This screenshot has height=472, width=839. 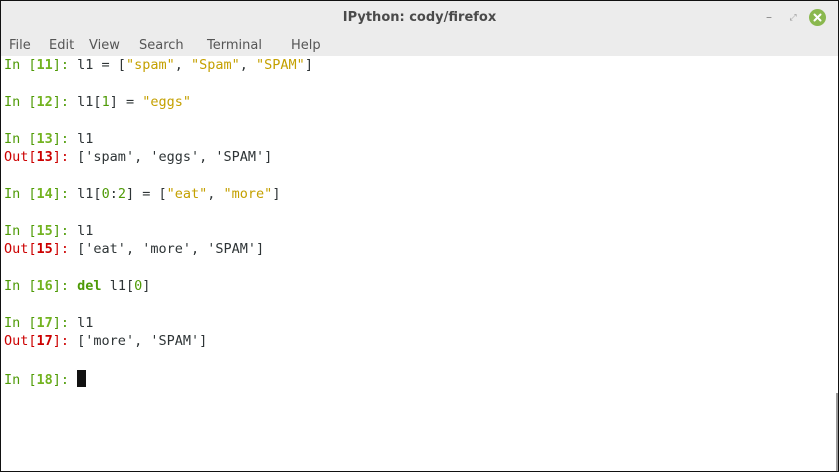 I want to click on input-line: In [12]: l1[1] = "eggs", so click(x=97, y=102).